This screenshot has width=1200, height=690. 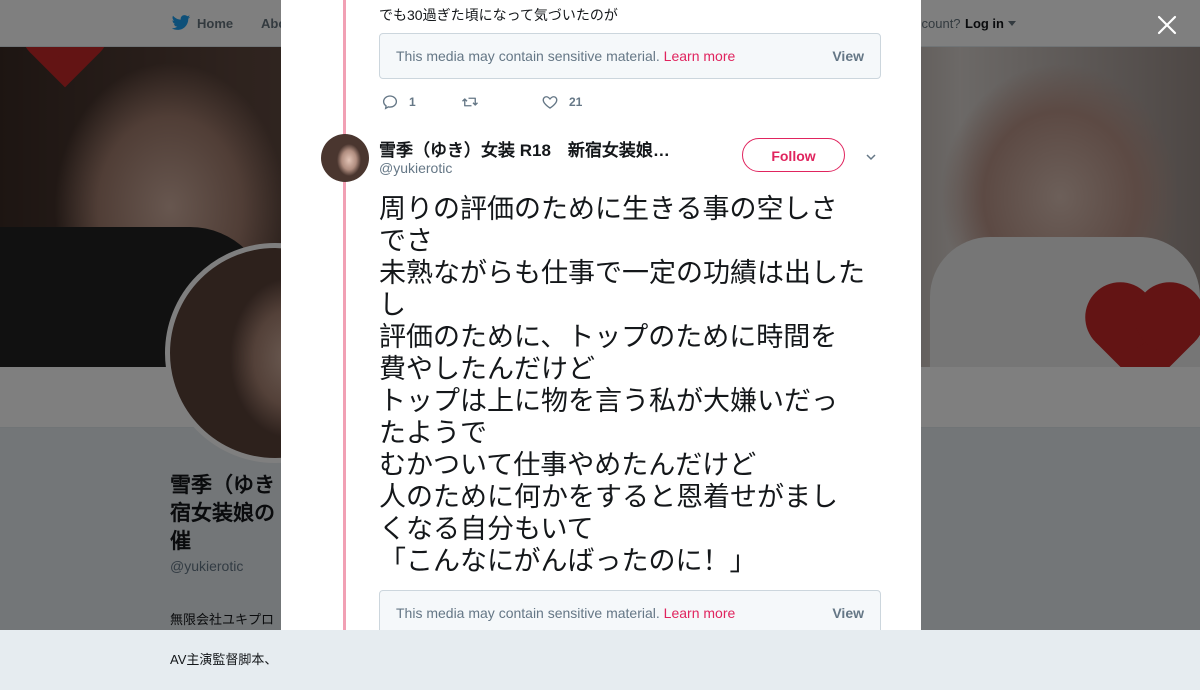 I want to click on reply-button: 1, so click(x=398, y=102).